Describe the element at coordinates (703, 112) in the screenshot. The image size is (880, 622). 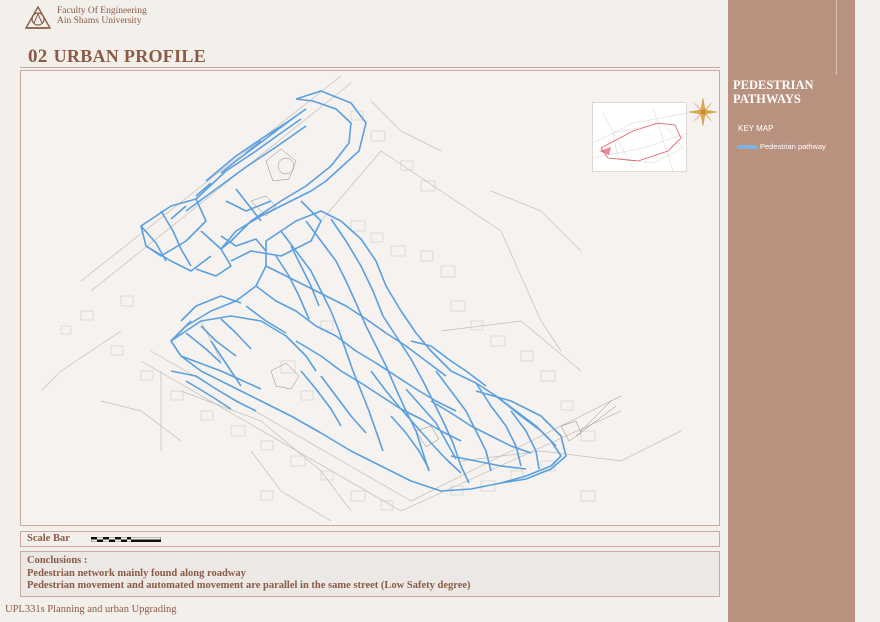
I see `north-arrow-icon` at that location.